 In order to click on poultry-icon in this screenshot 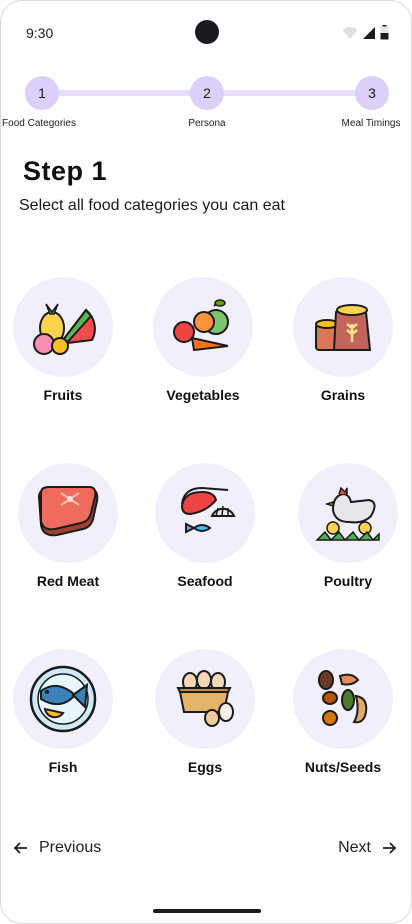, I will do `click(347, 514)`.